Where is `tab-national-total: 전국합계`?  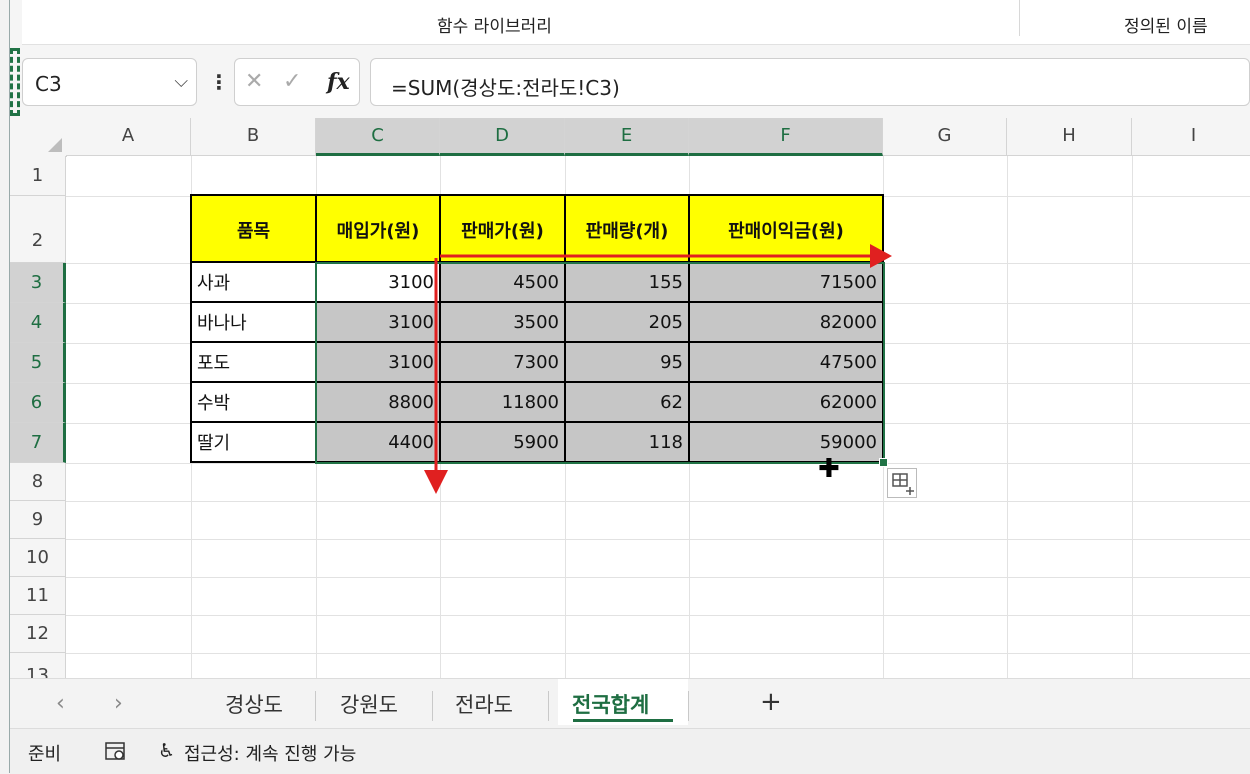 tab-national-total: 전국합계 is located at coordinates (610, 704).